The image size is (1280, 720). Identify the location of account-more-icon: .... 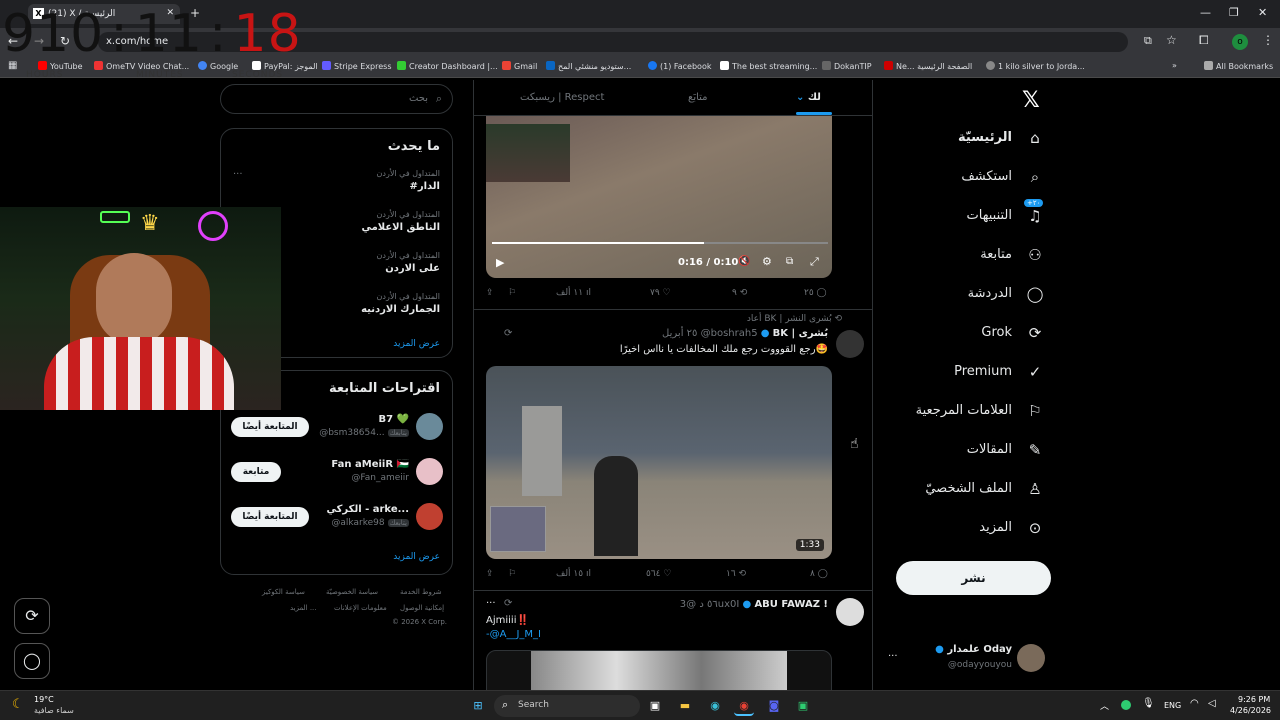
(893, 653).